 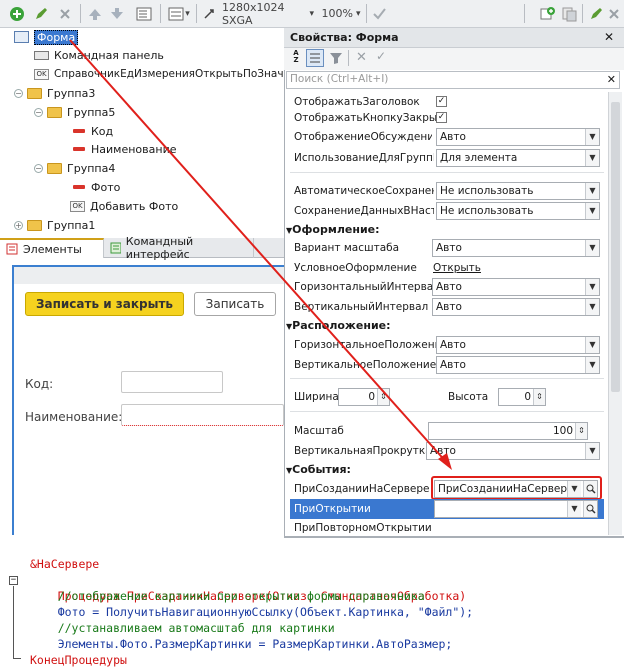 What do you see at coordinates (124, 206) in the screenshot?
I see `tree-item-add-photo: OK Добавить Фото` at bounding box center [124, 206].